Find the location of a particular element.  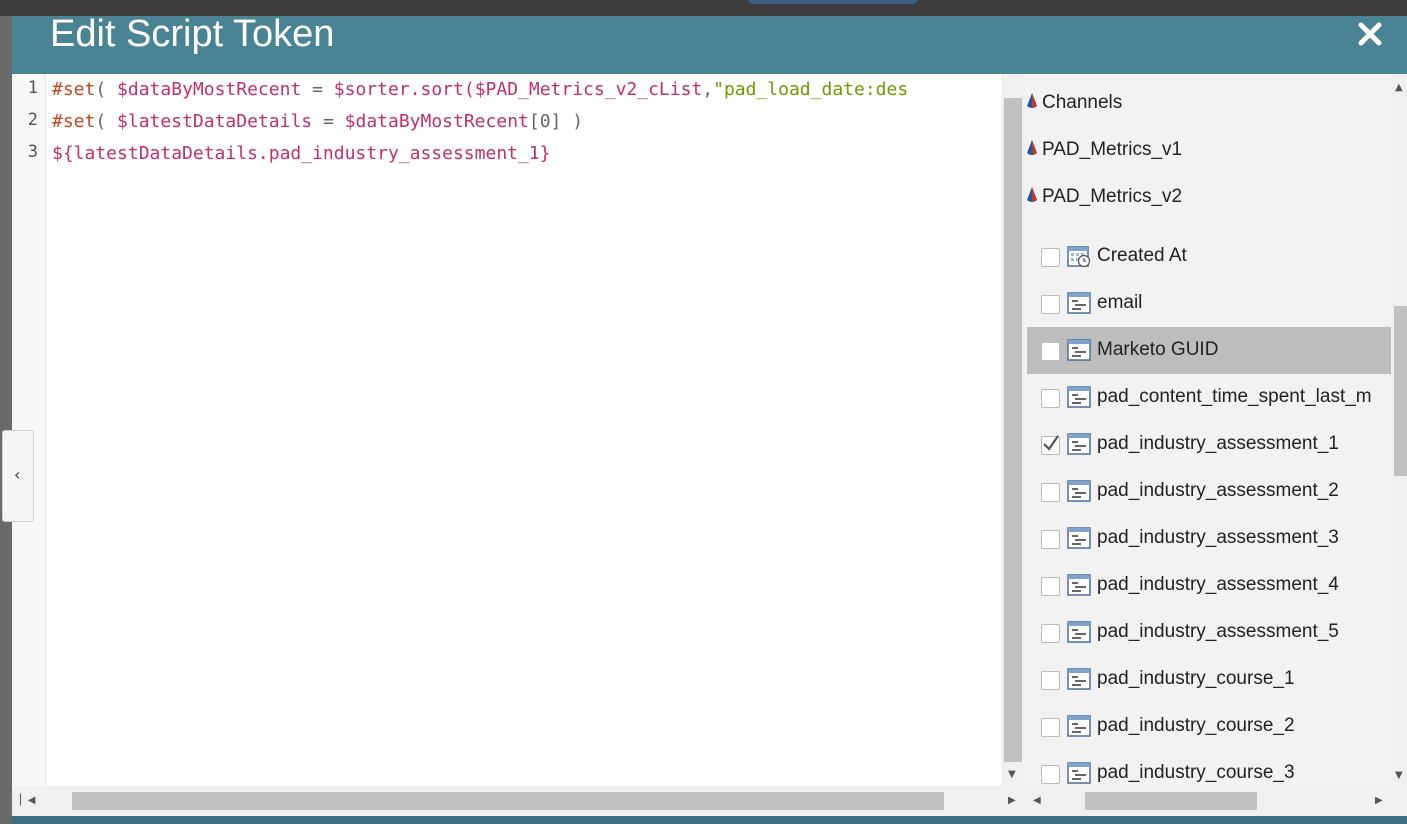

tree-field-row: pad_industry_assessment_2 is located at coordinates (1209, 491).